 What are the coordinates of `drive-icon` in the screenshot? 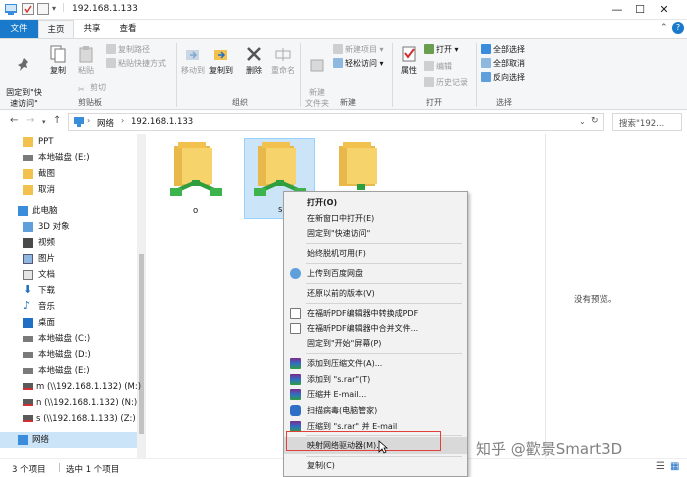 It's located at (28, 339).